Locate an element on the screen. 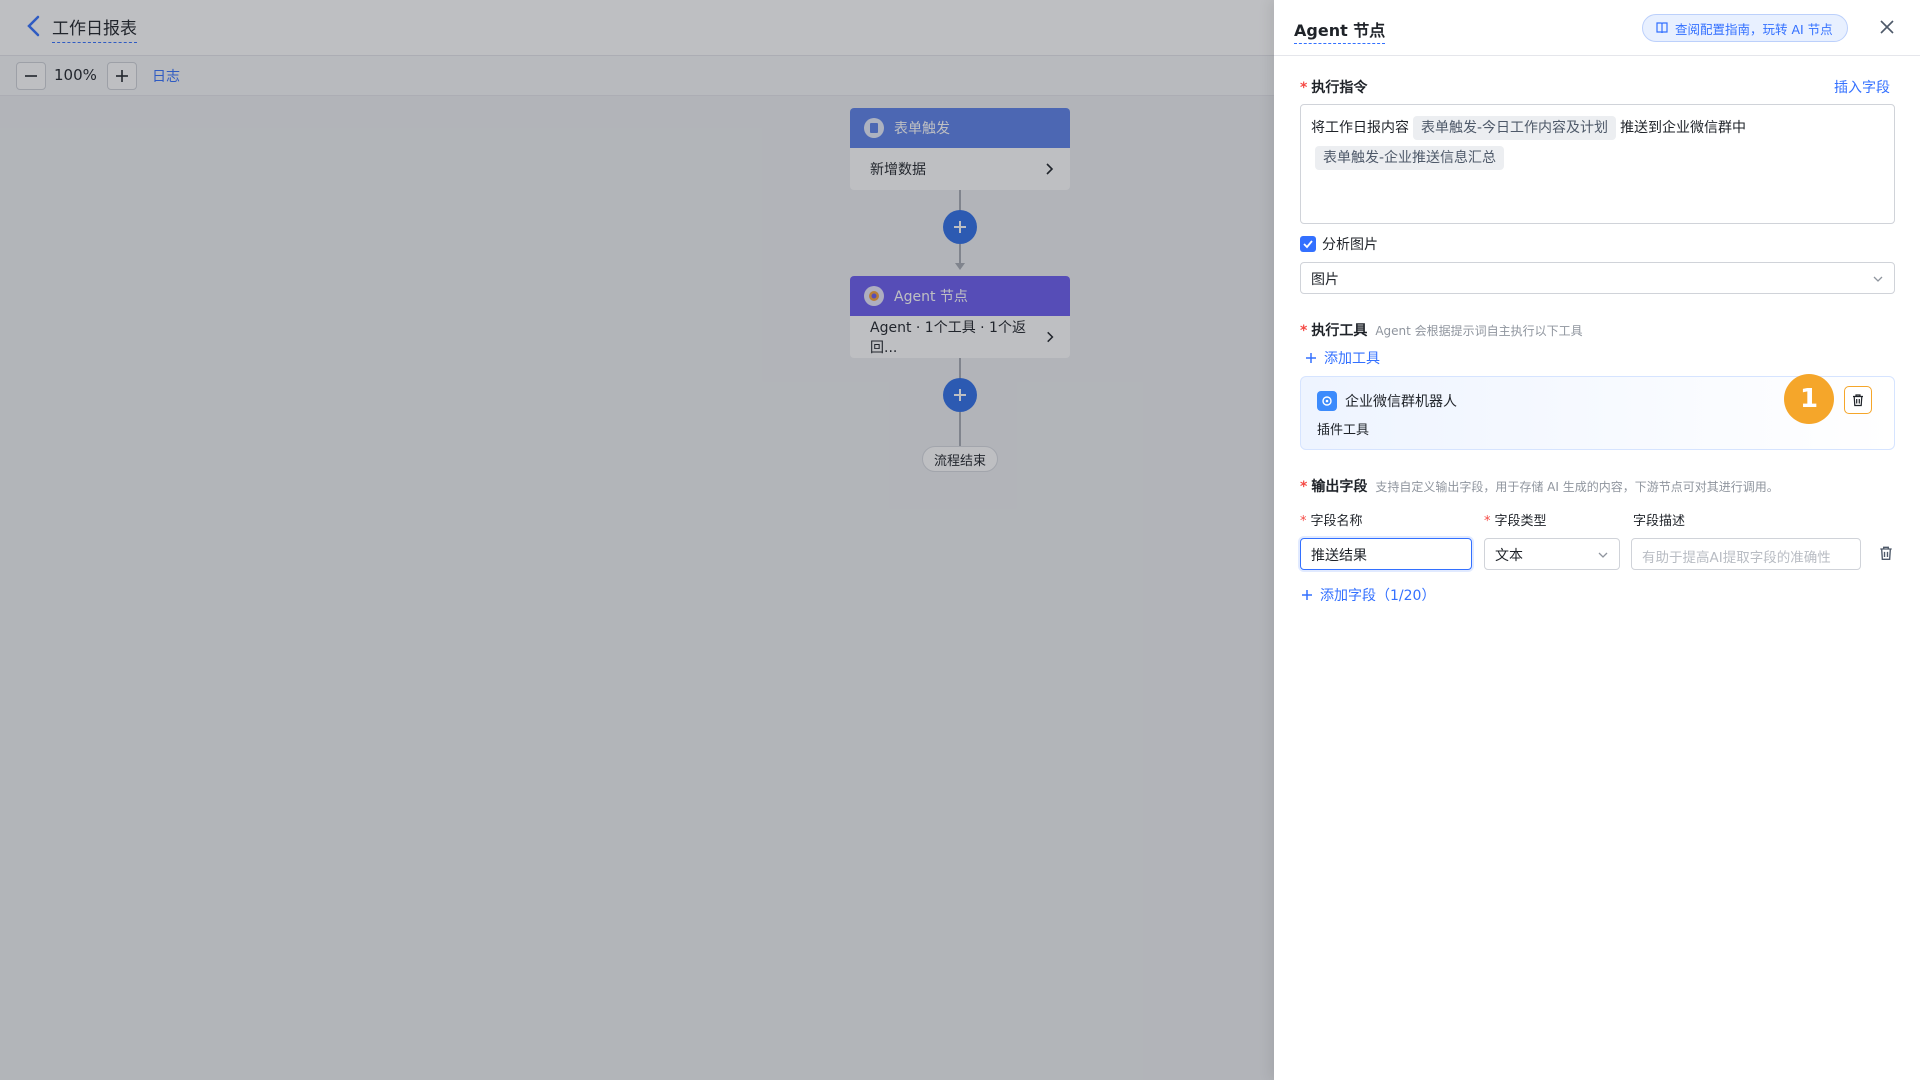 Image resolution: width=1920 pixels, height=1080 pixels. book-icon is located at coordinates (1662, 28).